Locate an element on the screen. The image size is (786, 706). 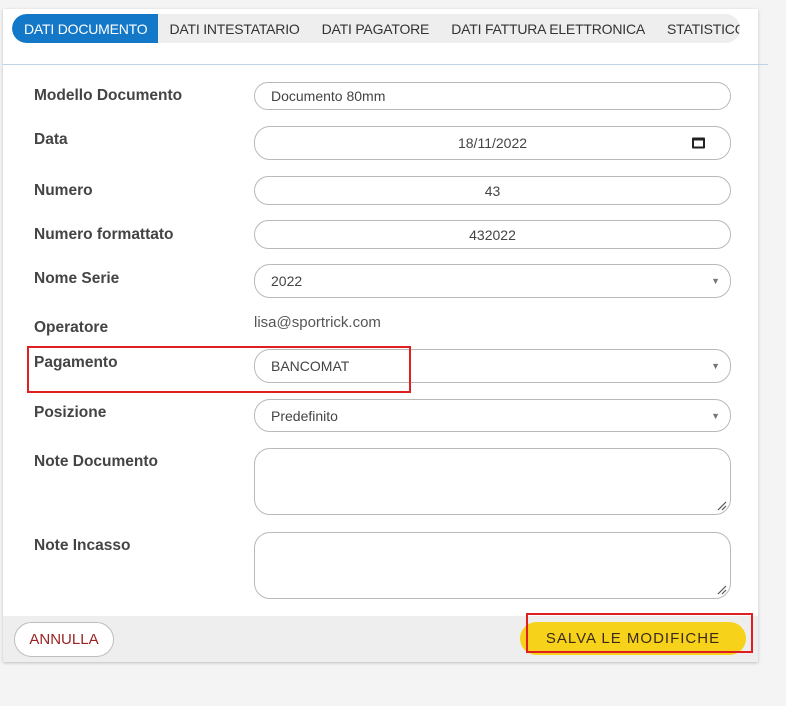
note-documento-label: Note Documento is located at coordinates (96, 461).